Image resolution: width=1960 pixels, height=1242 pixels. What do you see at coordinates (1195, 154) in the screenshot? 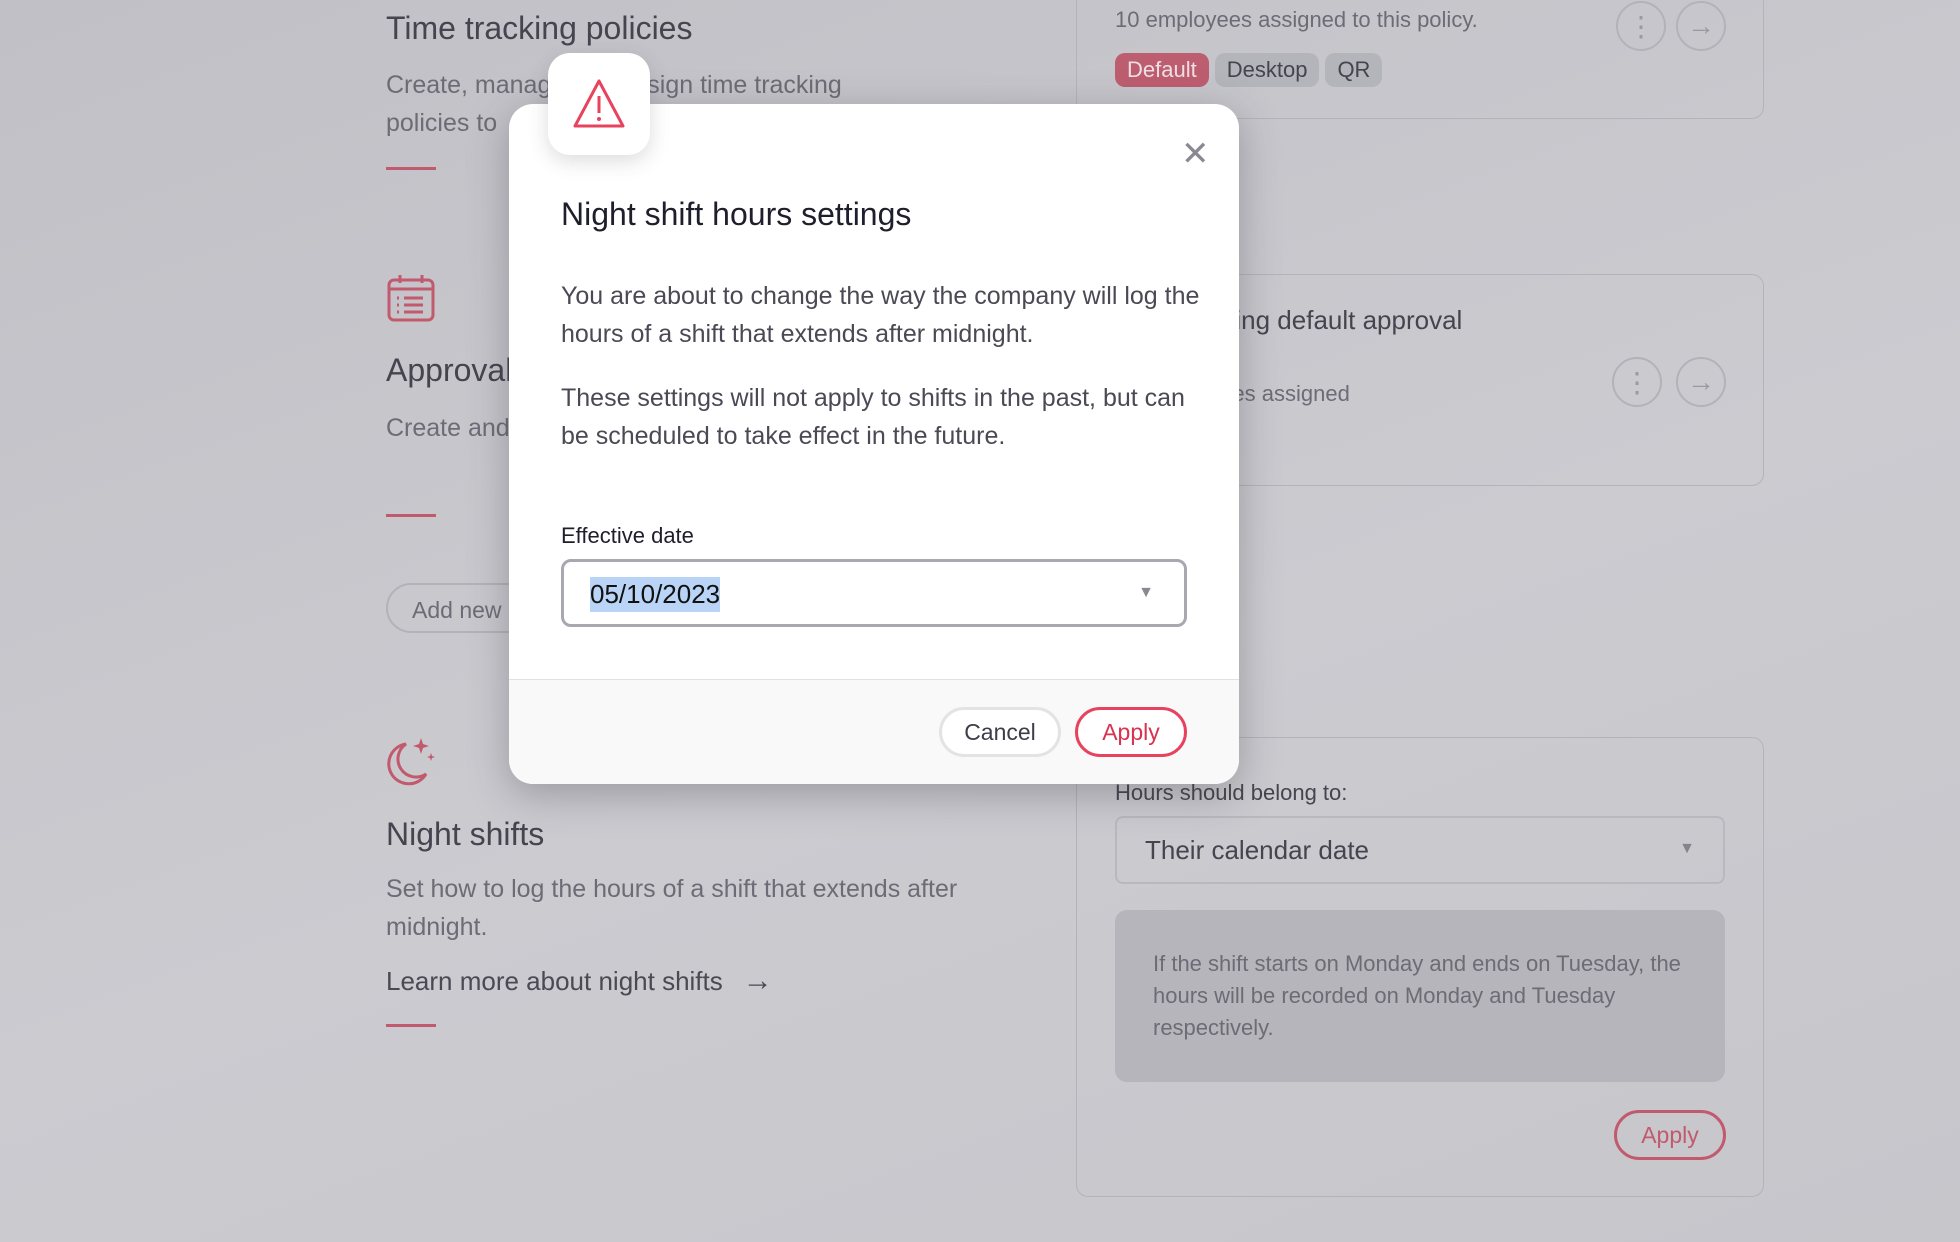
I see `close-icon: ✕` at bounding box center [1195, 154].